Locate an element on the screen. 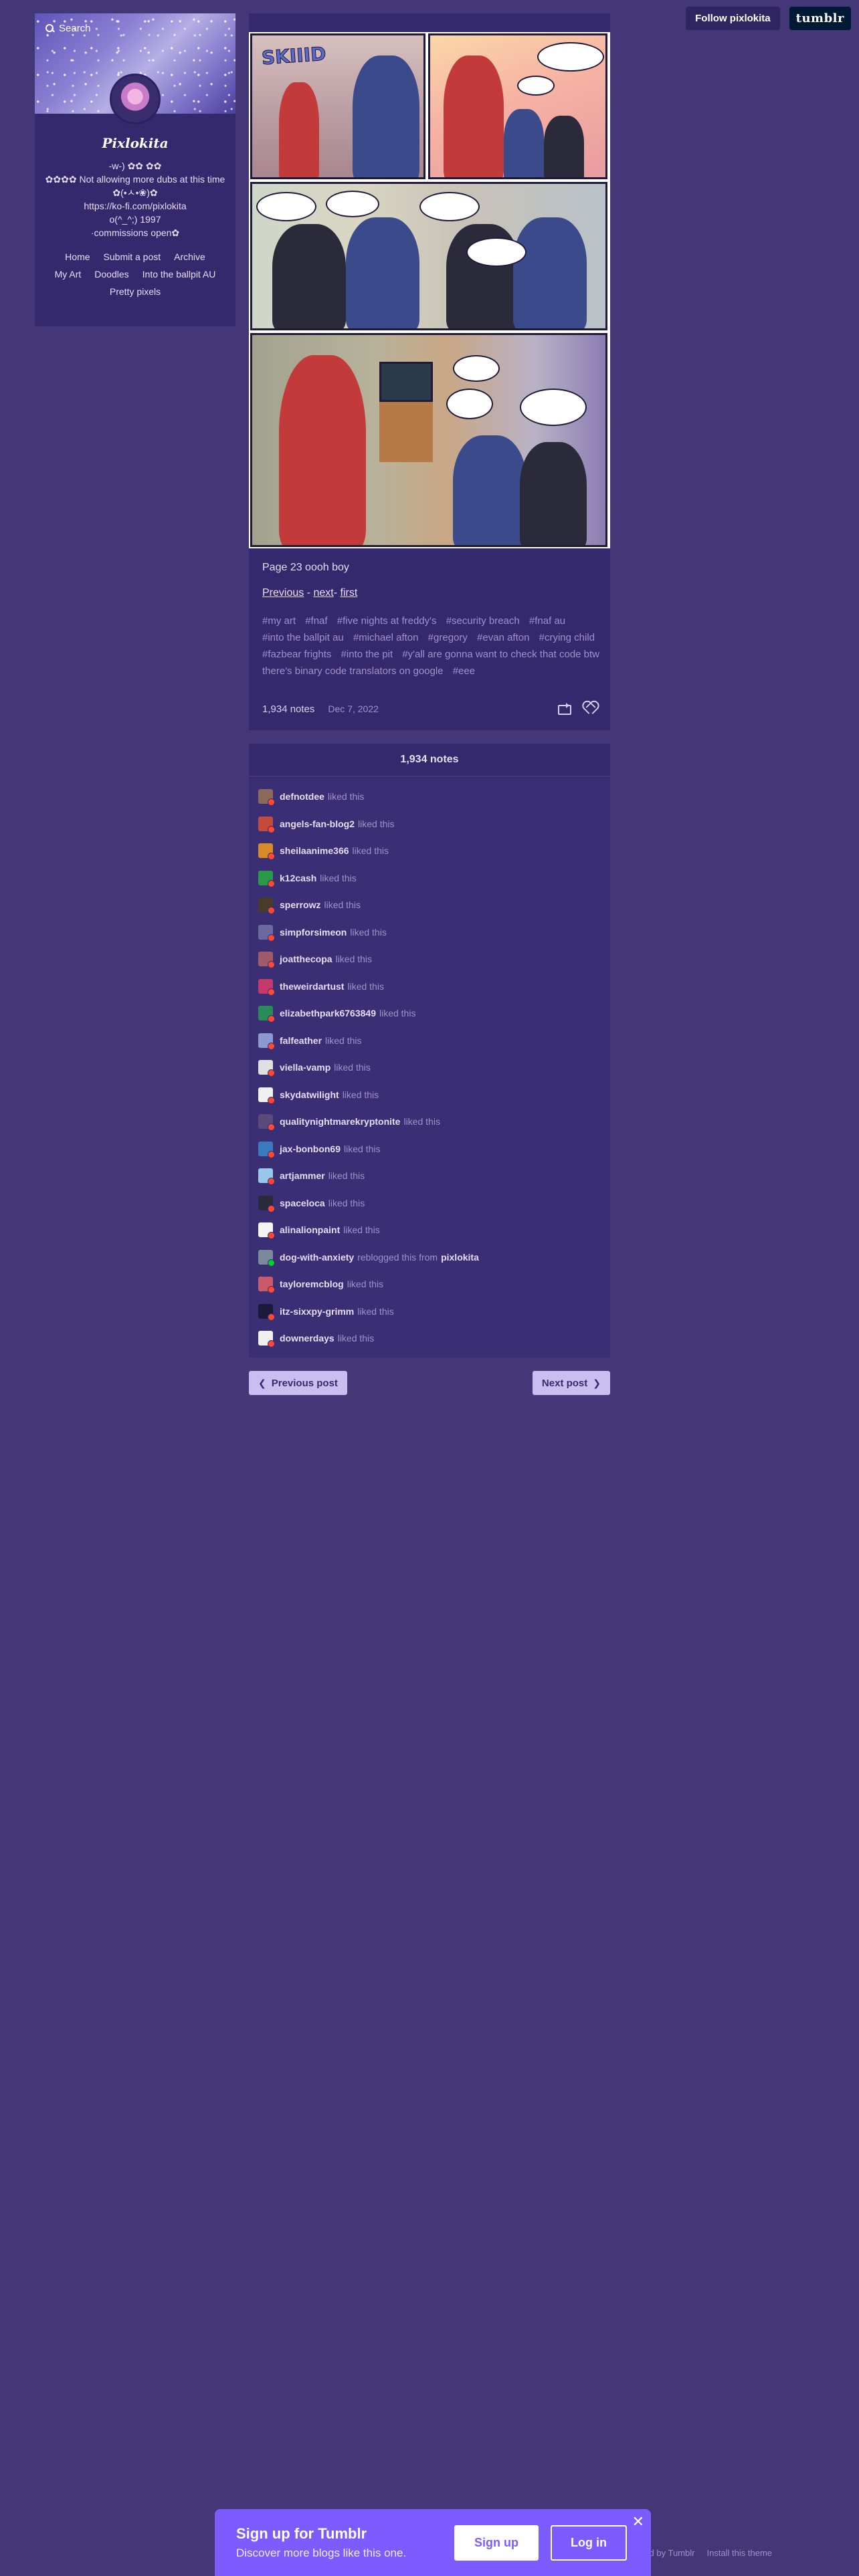 The height and width of the screenshot is (2576, 859). tag: #my art is located at coordinates (279, 621).